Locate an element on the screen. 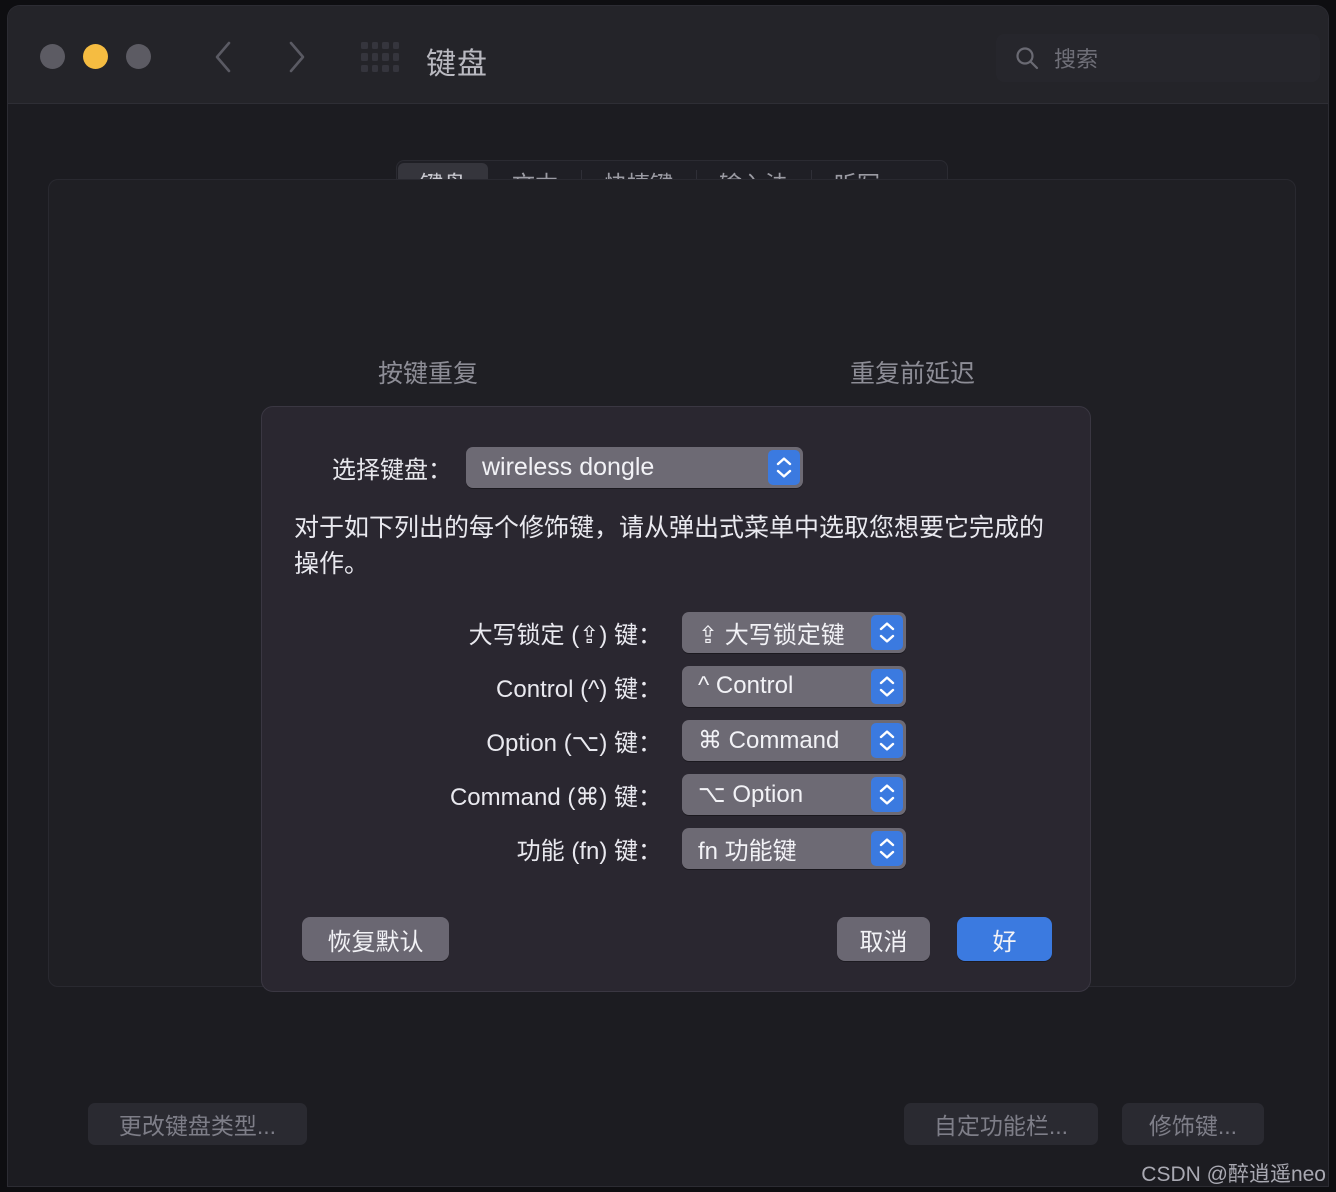 The width and height of the screenshot is (1336, 1192). watermark: CSDN @醉逍遥neo is located at coordinates (1233, 1174).